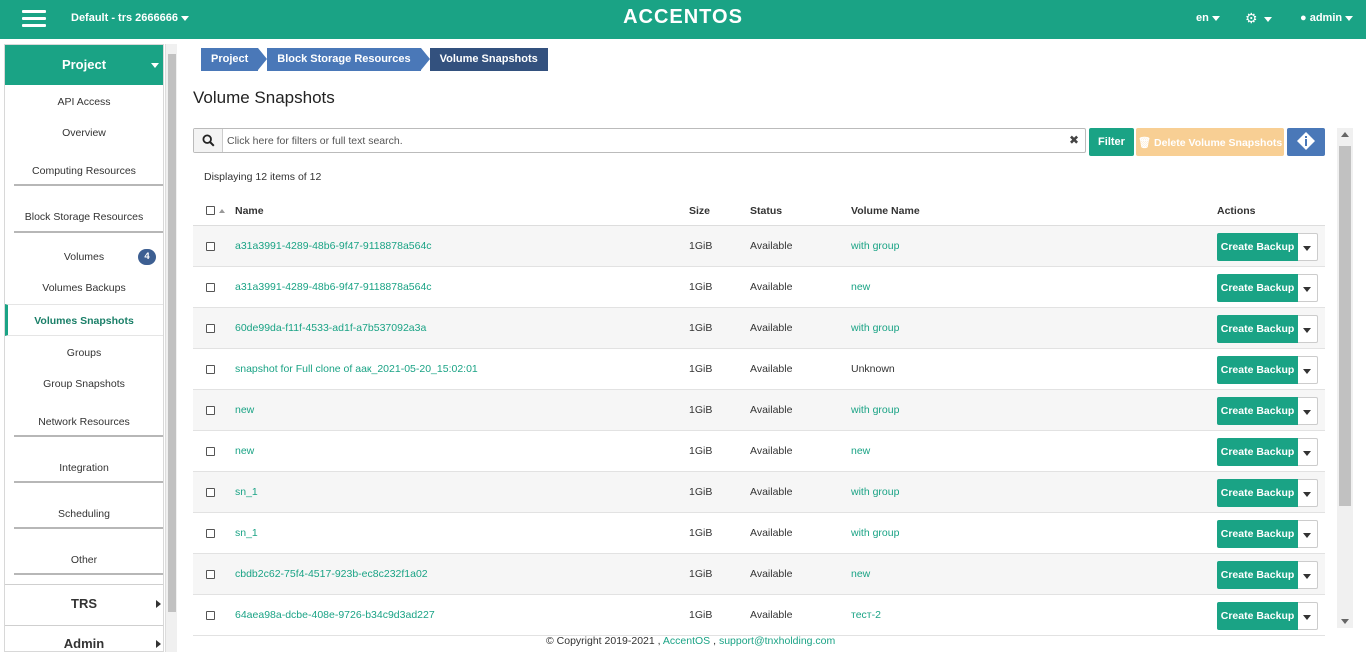  I want to click on user-menu: ● admin, so click(1327, 18).